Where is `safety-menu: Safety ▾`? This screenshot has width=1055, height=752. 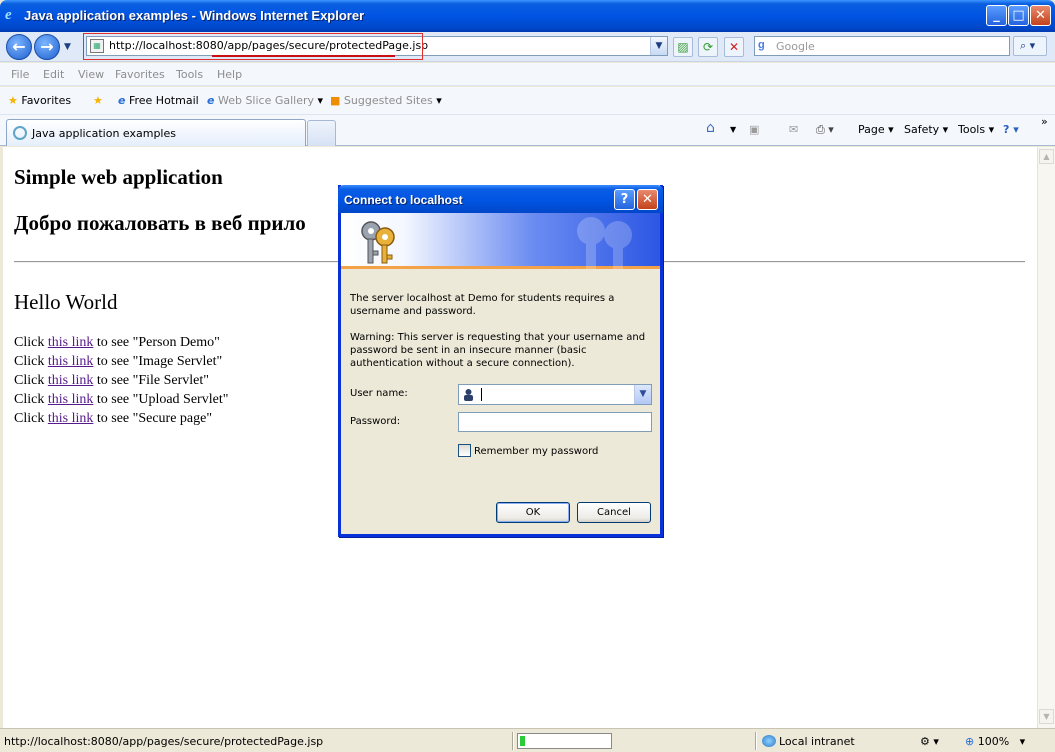
safety-menu: Safety ▾ is located at coordinates (926, 129).